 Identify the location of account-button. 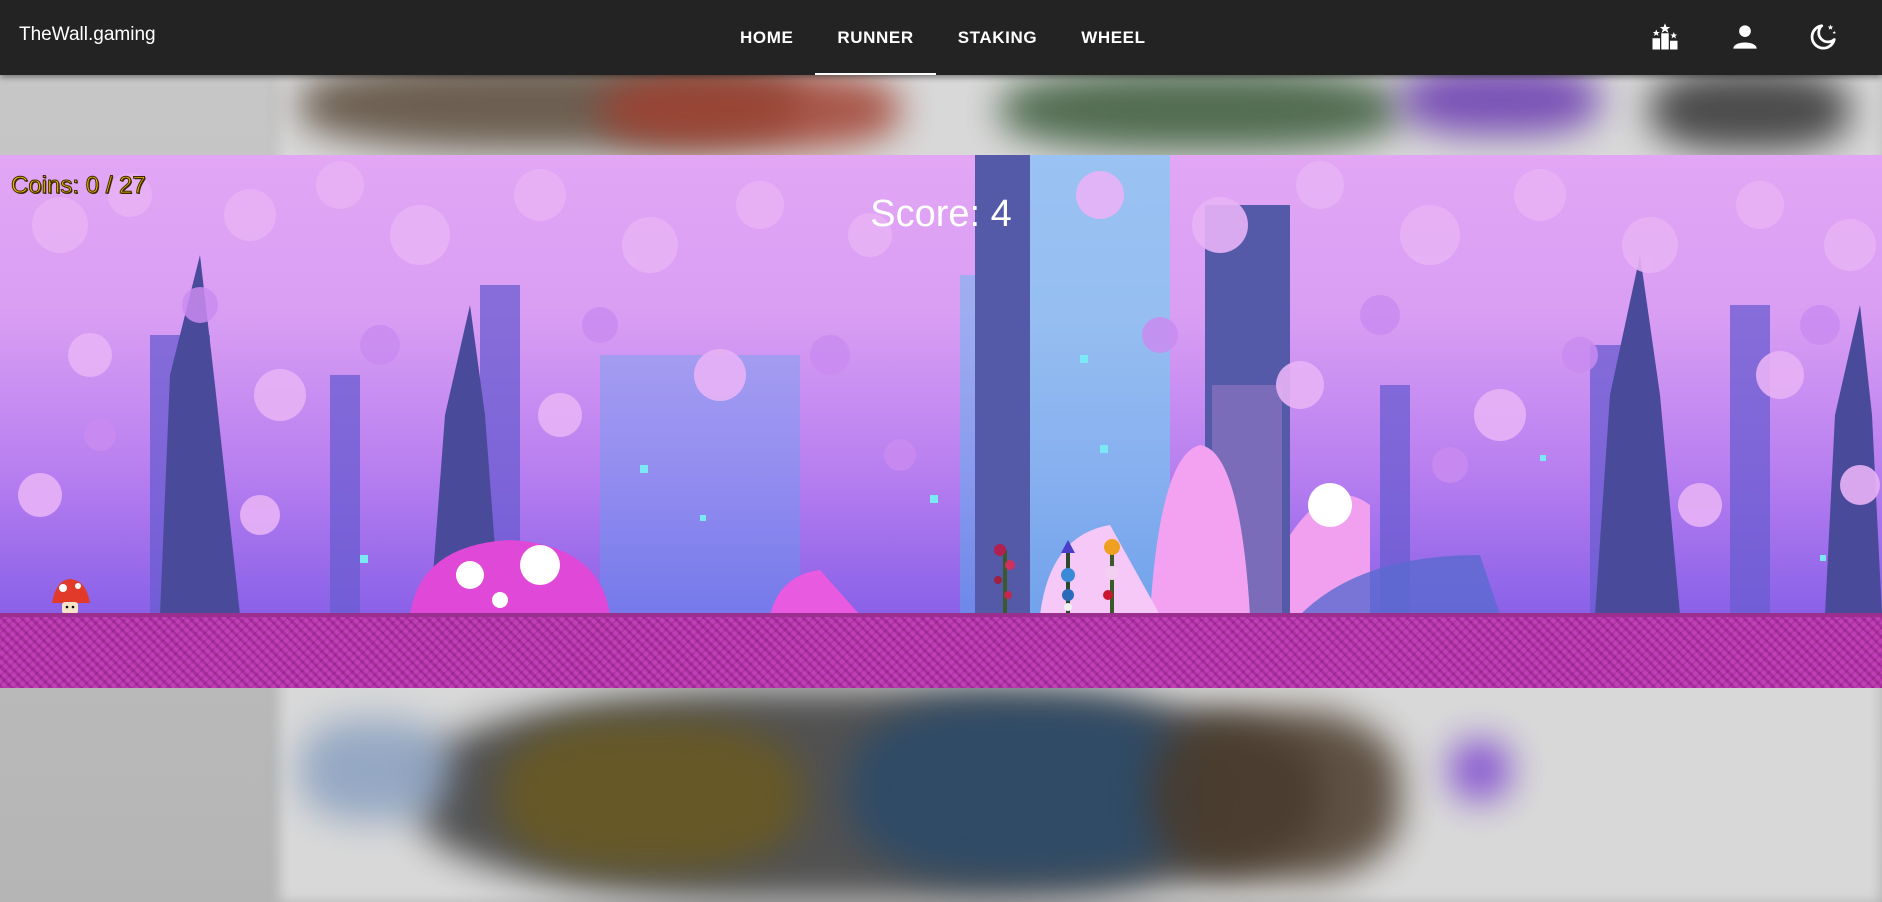
(1745, 37).